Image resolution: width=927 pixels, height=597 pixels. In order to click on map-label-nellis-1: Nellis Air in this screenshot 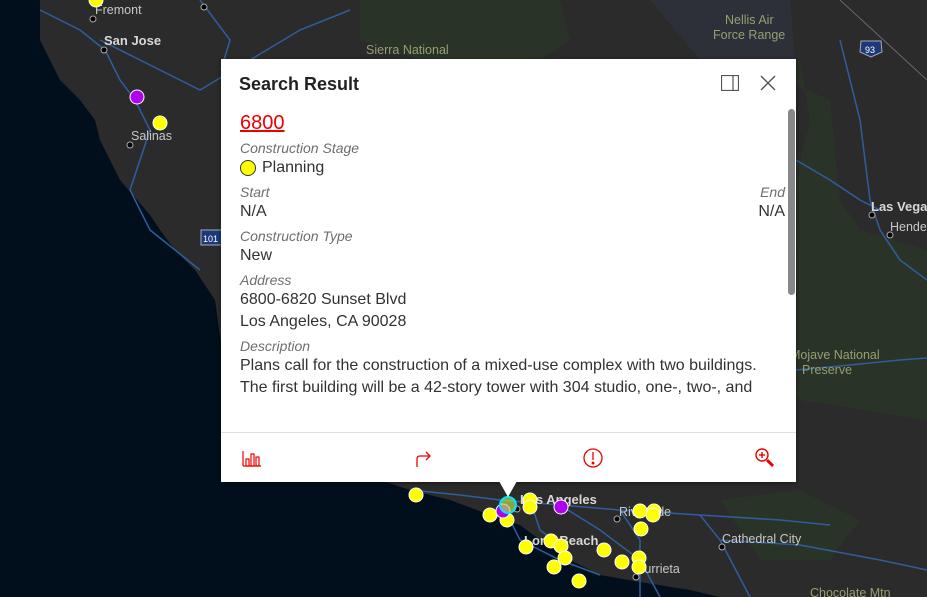, I will do `click(749, 20)`.